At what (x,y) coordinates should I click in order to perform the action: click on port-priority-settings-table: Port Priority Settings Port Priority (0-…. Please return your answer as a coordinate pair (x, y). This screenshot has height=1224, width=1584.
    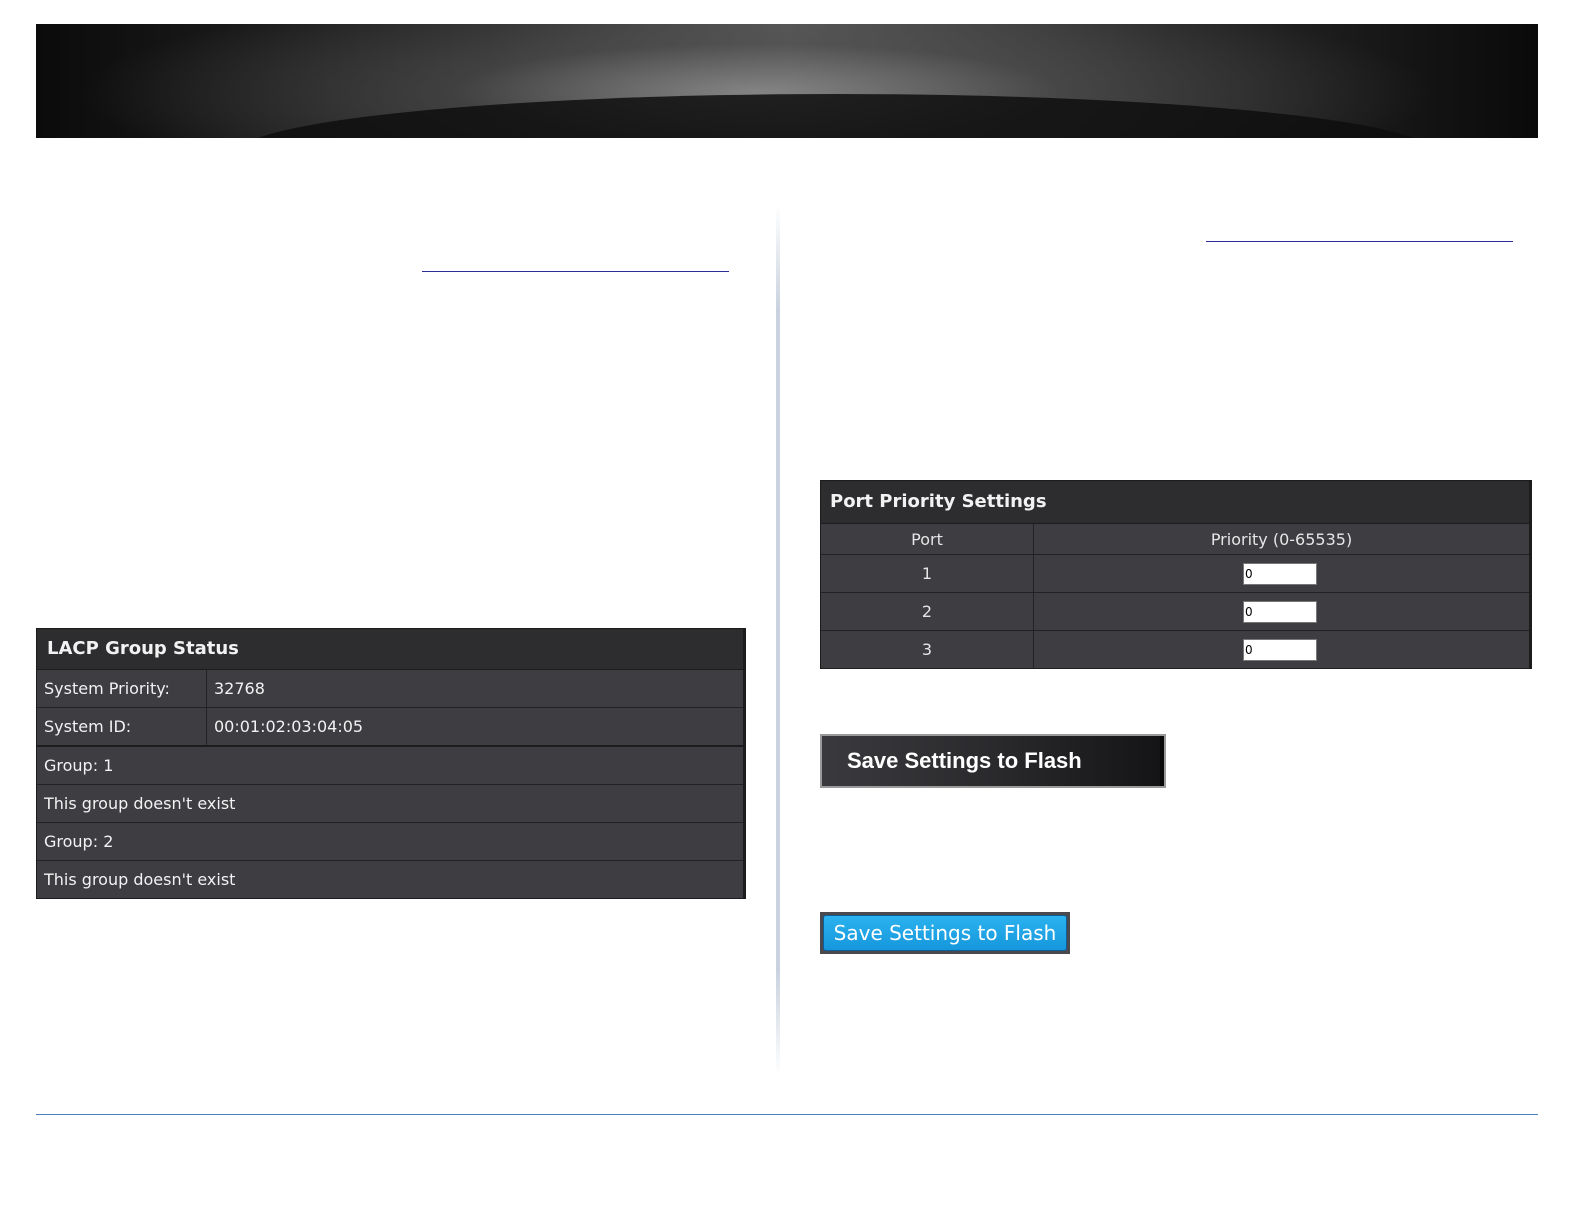
    Looking at the image, I should click on (1176, 574).